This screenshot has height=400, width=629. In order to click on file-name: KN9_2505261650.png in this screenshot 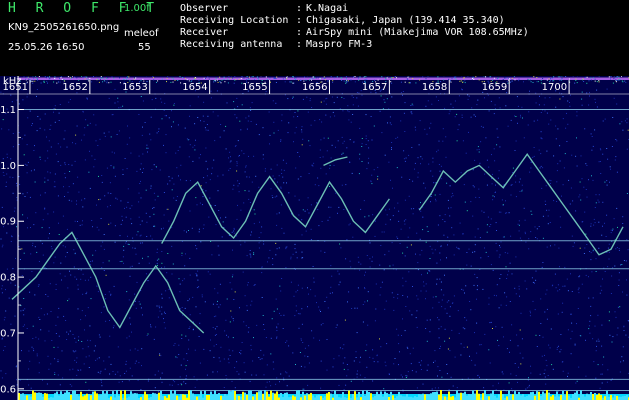, I will do `click(64, 27)`.